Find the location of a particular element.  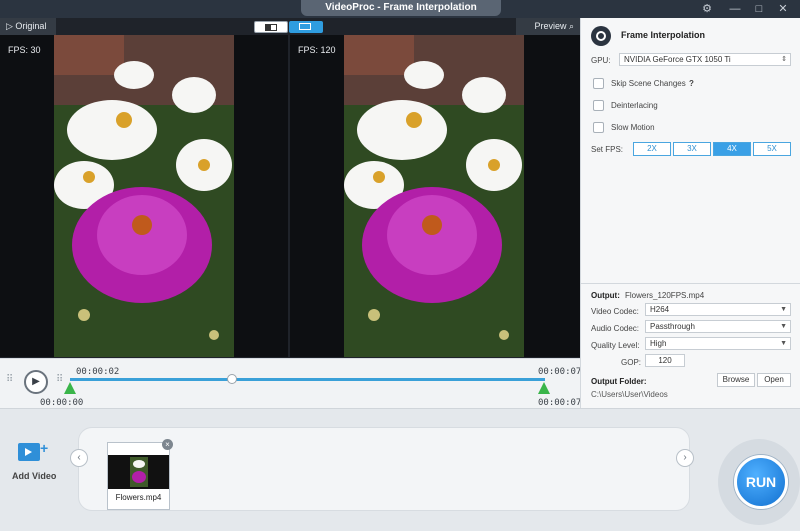

output-path: C:\Users\User\Videos is located at coordinates (629, 394).